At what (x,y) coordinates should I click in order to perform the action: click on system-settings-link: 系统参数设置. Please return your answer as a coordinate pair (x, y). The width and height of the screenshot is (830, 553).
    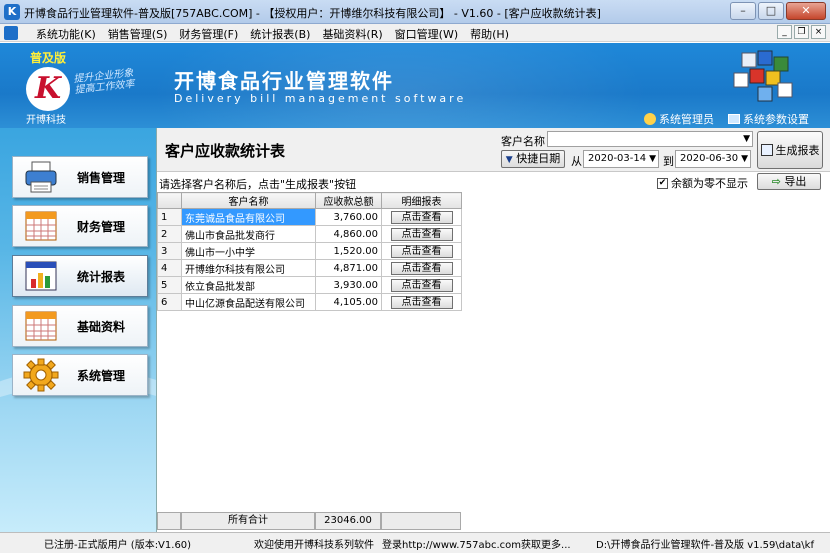
    Looking at the image, I should click on (768, 119).